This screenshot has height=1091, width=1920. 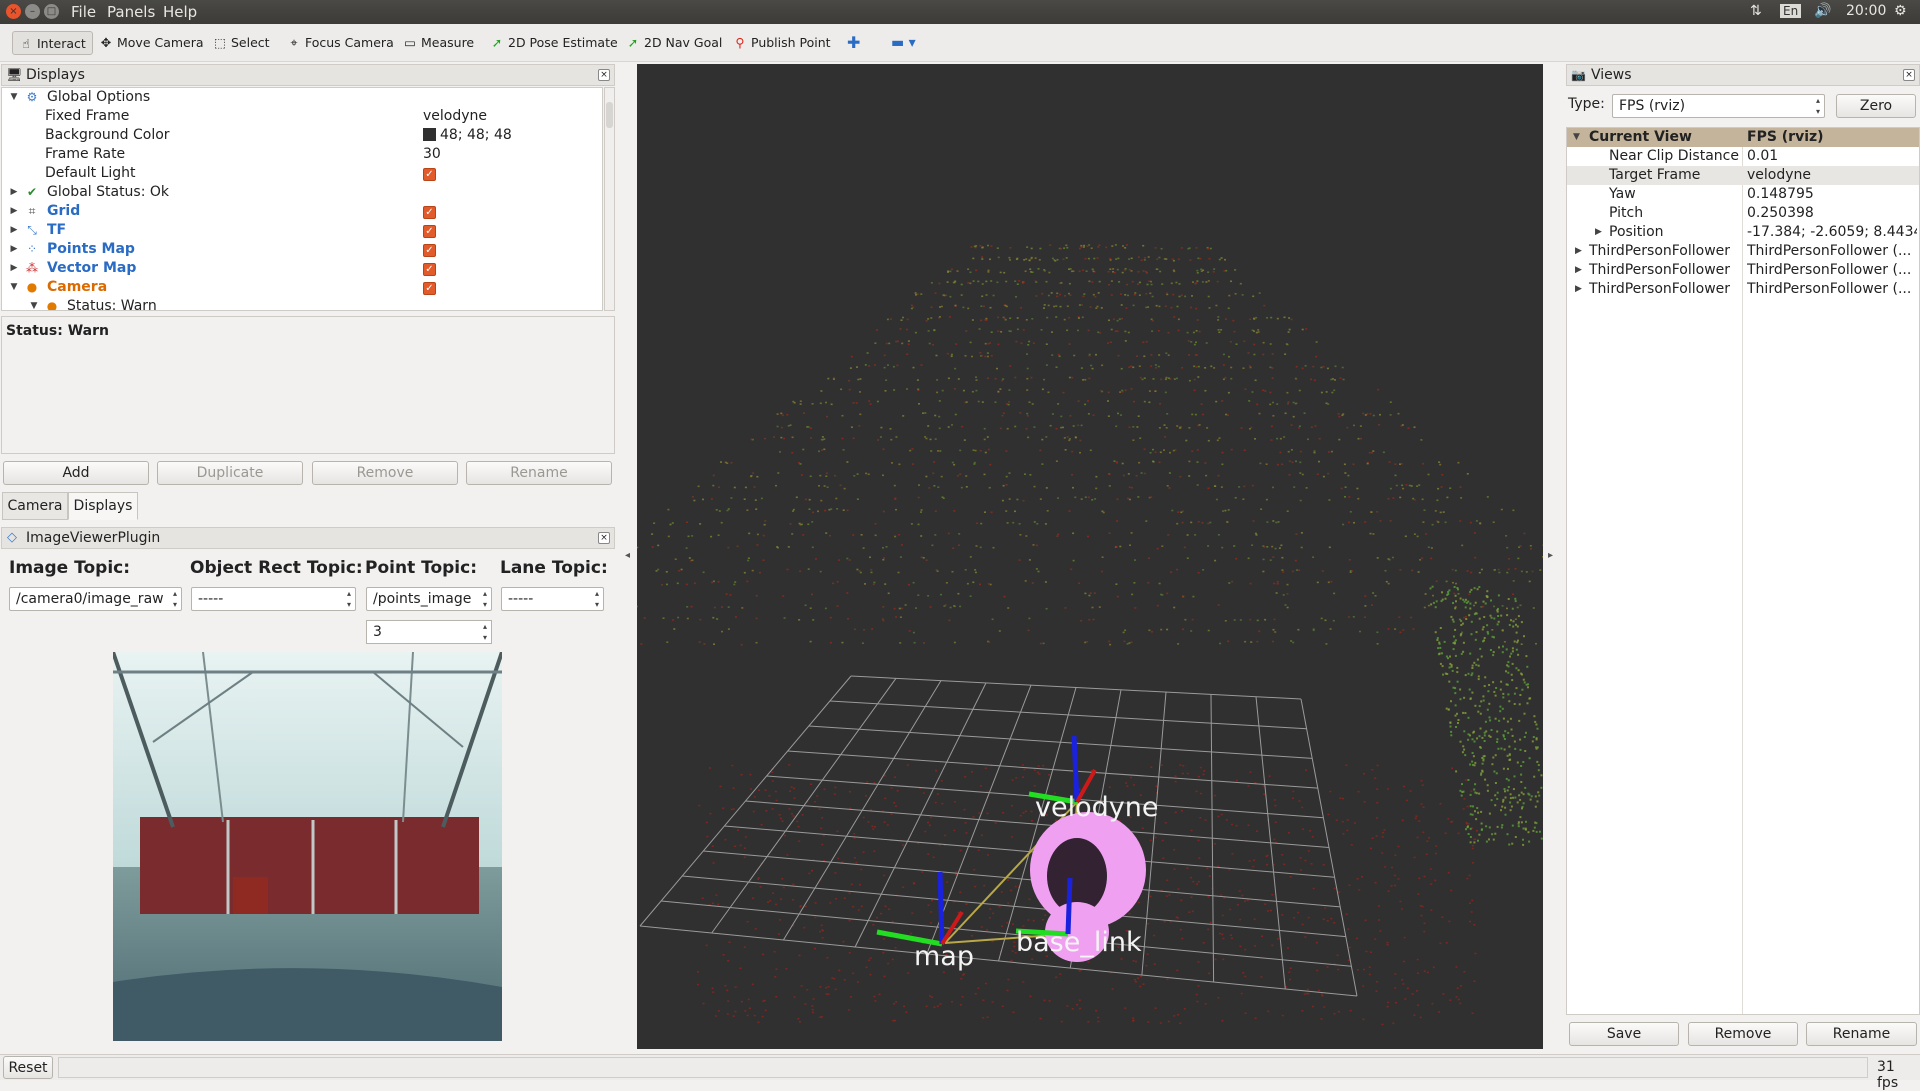 What do you see at coordinates (302, 116) in the screenshot?
I see `tree-row-fixed-frame: Fixed Framevelodyne` at bounding box center [302, 116].